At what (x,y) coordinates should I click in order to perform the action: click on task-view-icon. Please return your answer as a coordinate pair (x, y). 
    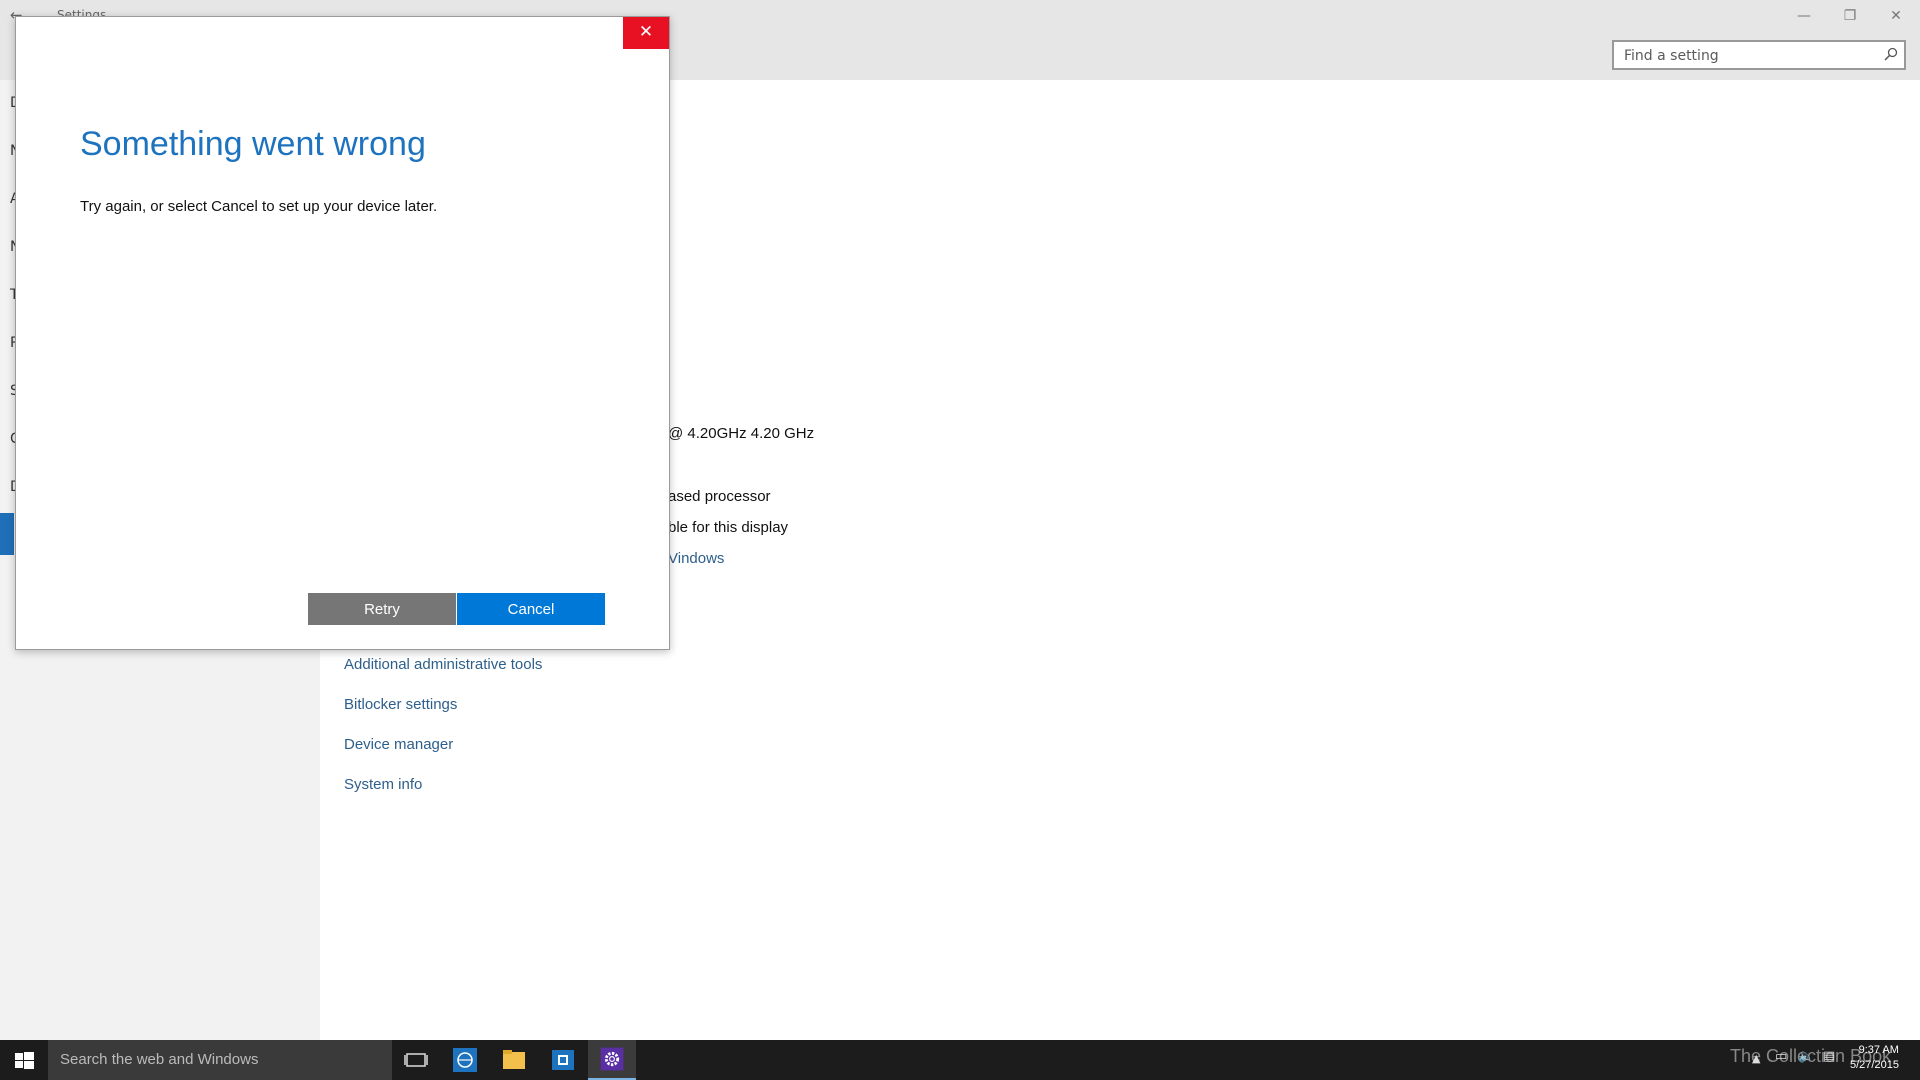
    Looking at the image, I should click on (416, 1060).